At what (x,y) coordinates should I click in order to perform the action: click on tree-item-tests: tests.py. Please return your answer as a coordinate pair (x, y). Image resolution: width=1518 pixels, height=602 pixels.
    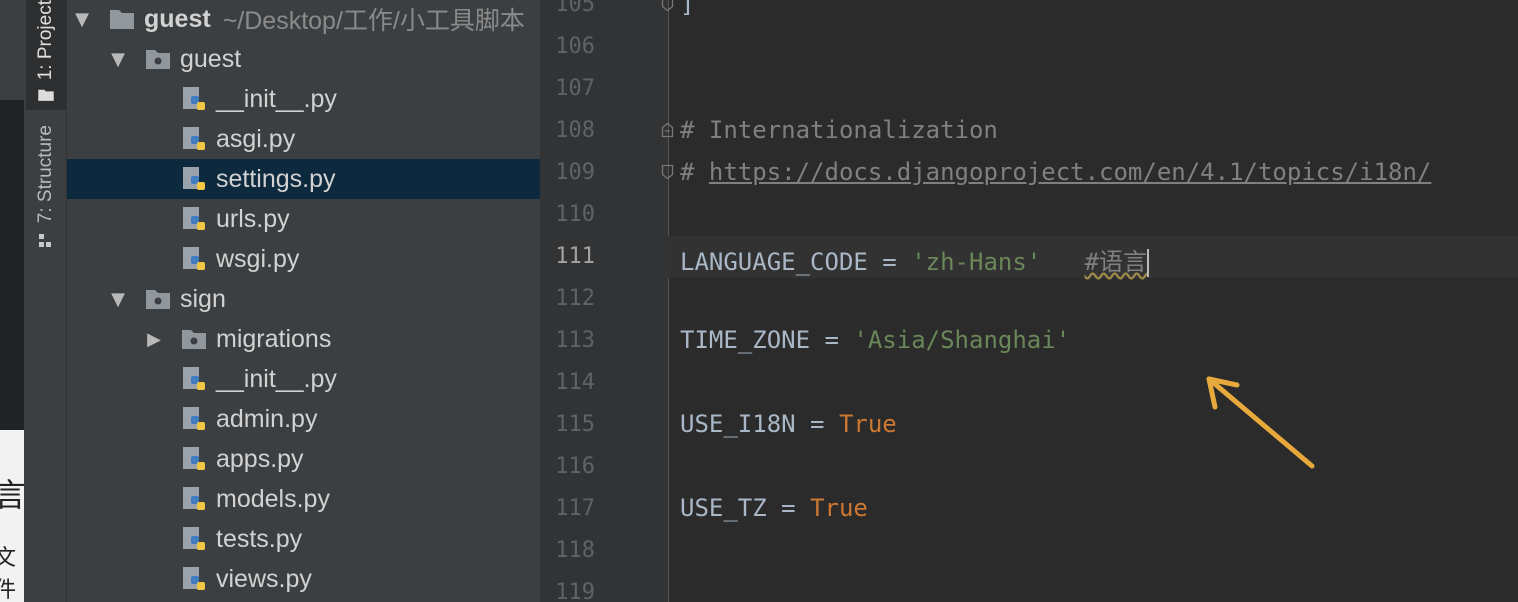
    Looking at the image, I should click on (303, 539).